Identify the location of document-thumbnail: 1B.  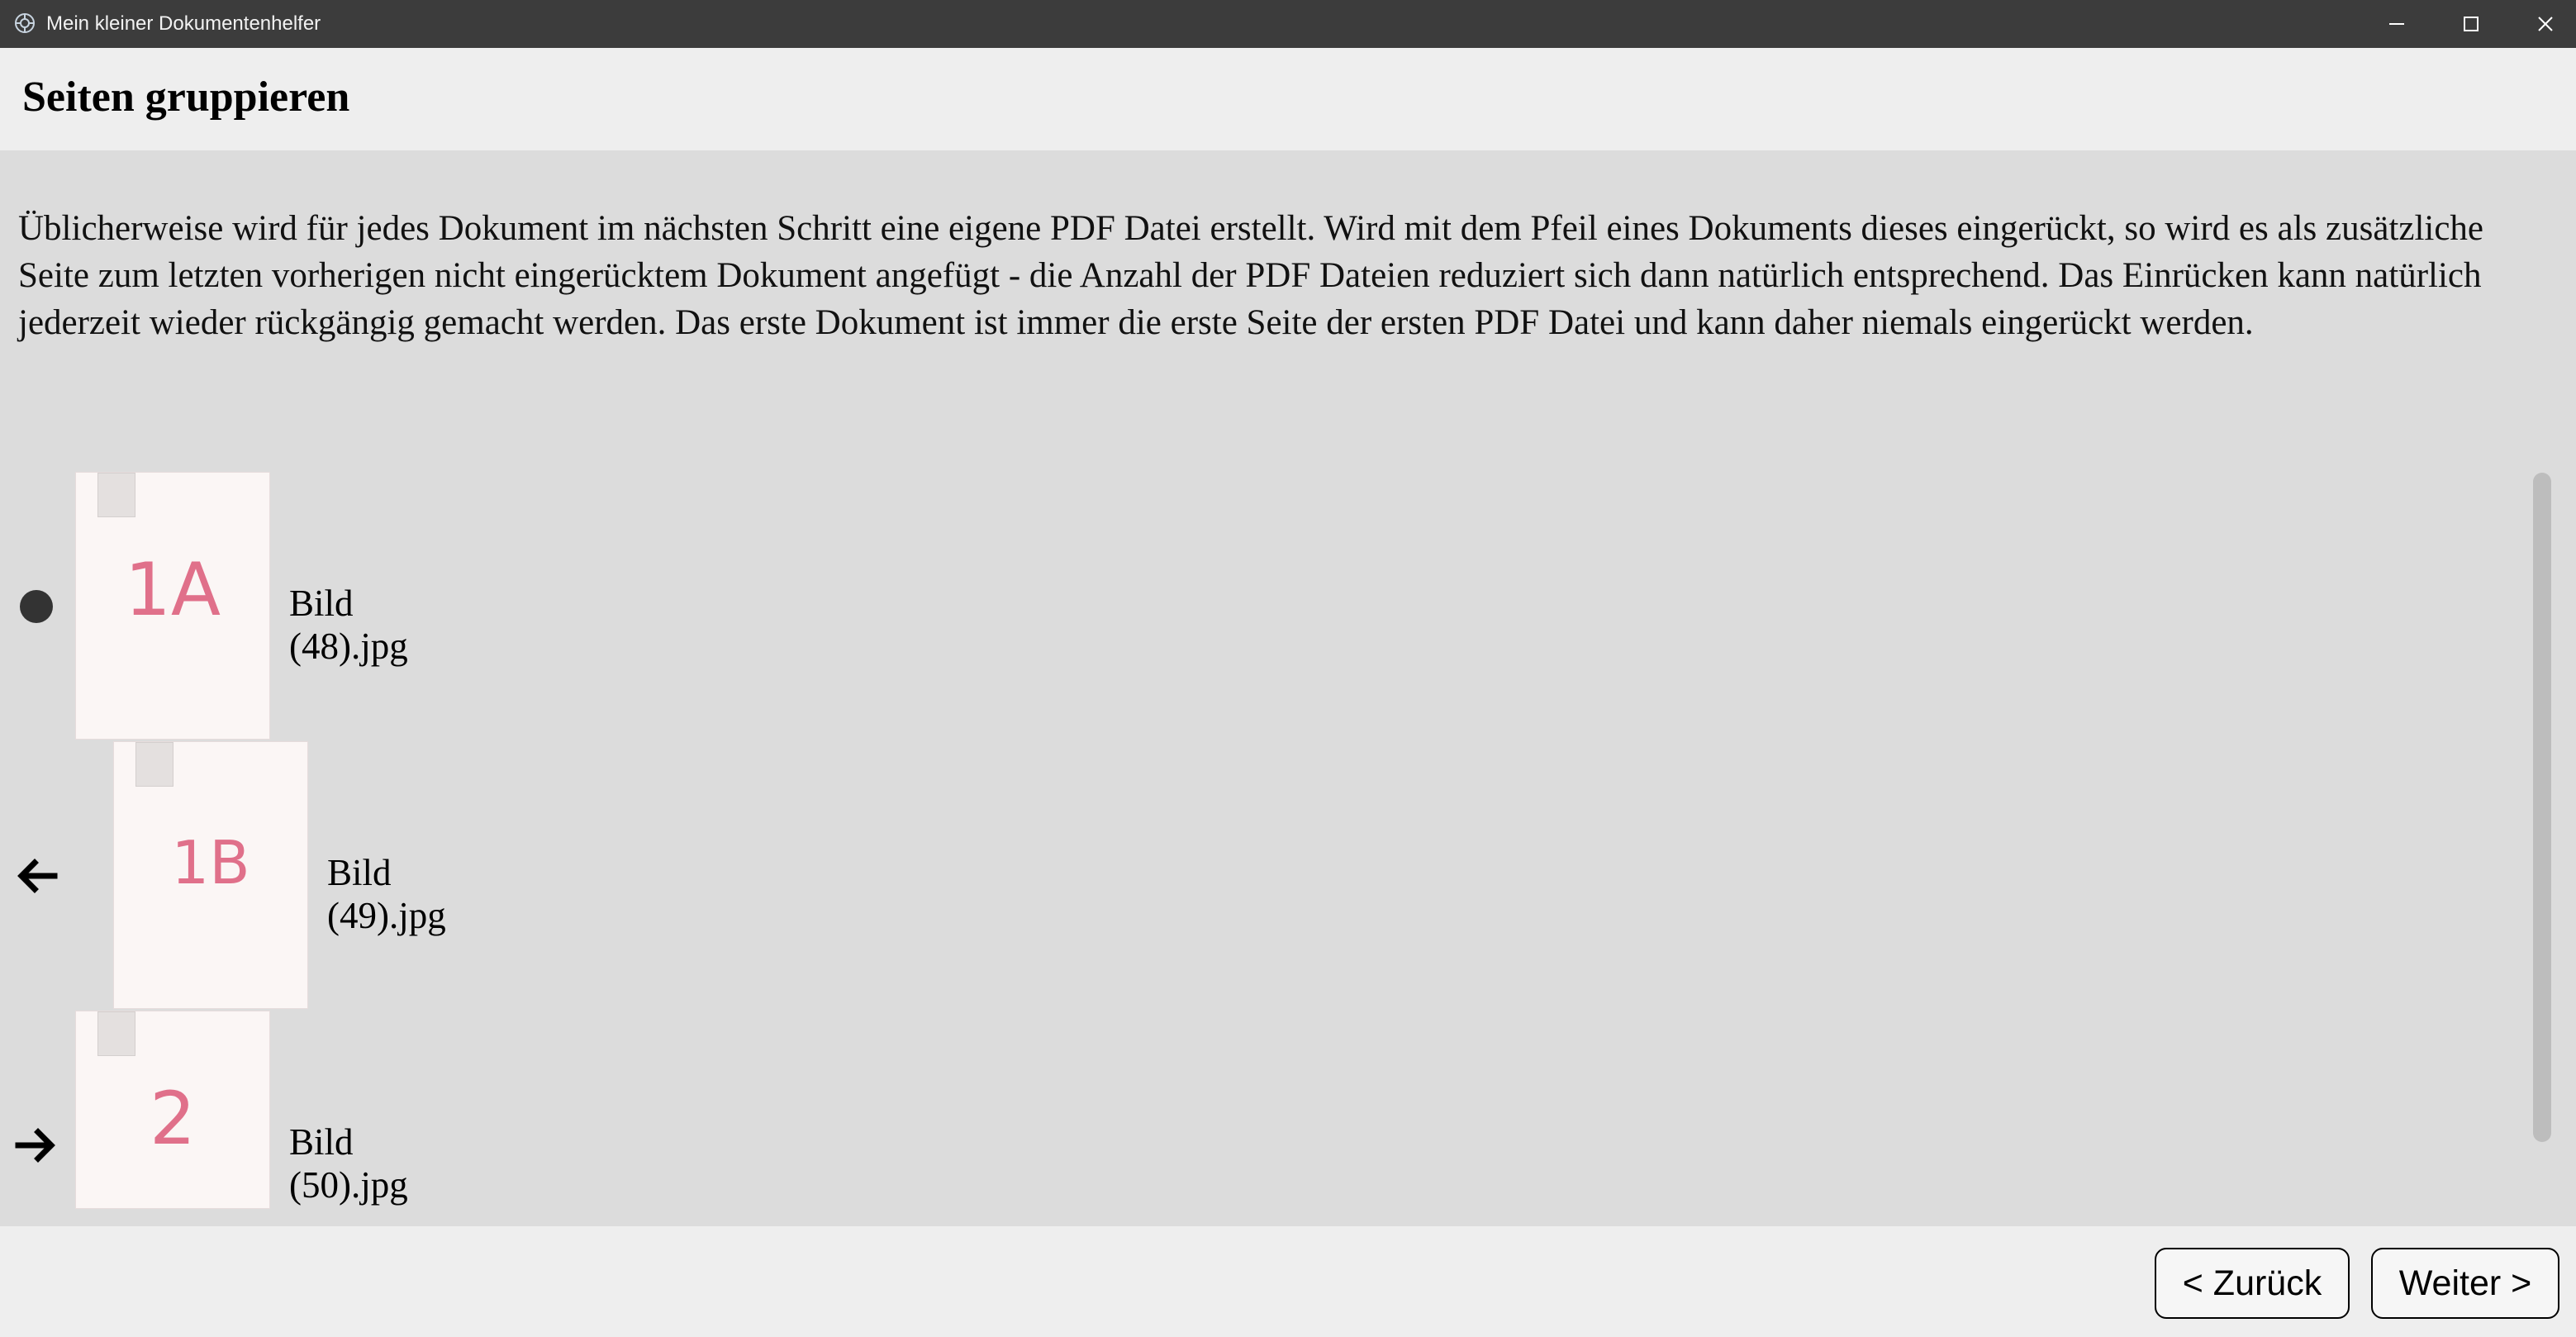
(211, 875).